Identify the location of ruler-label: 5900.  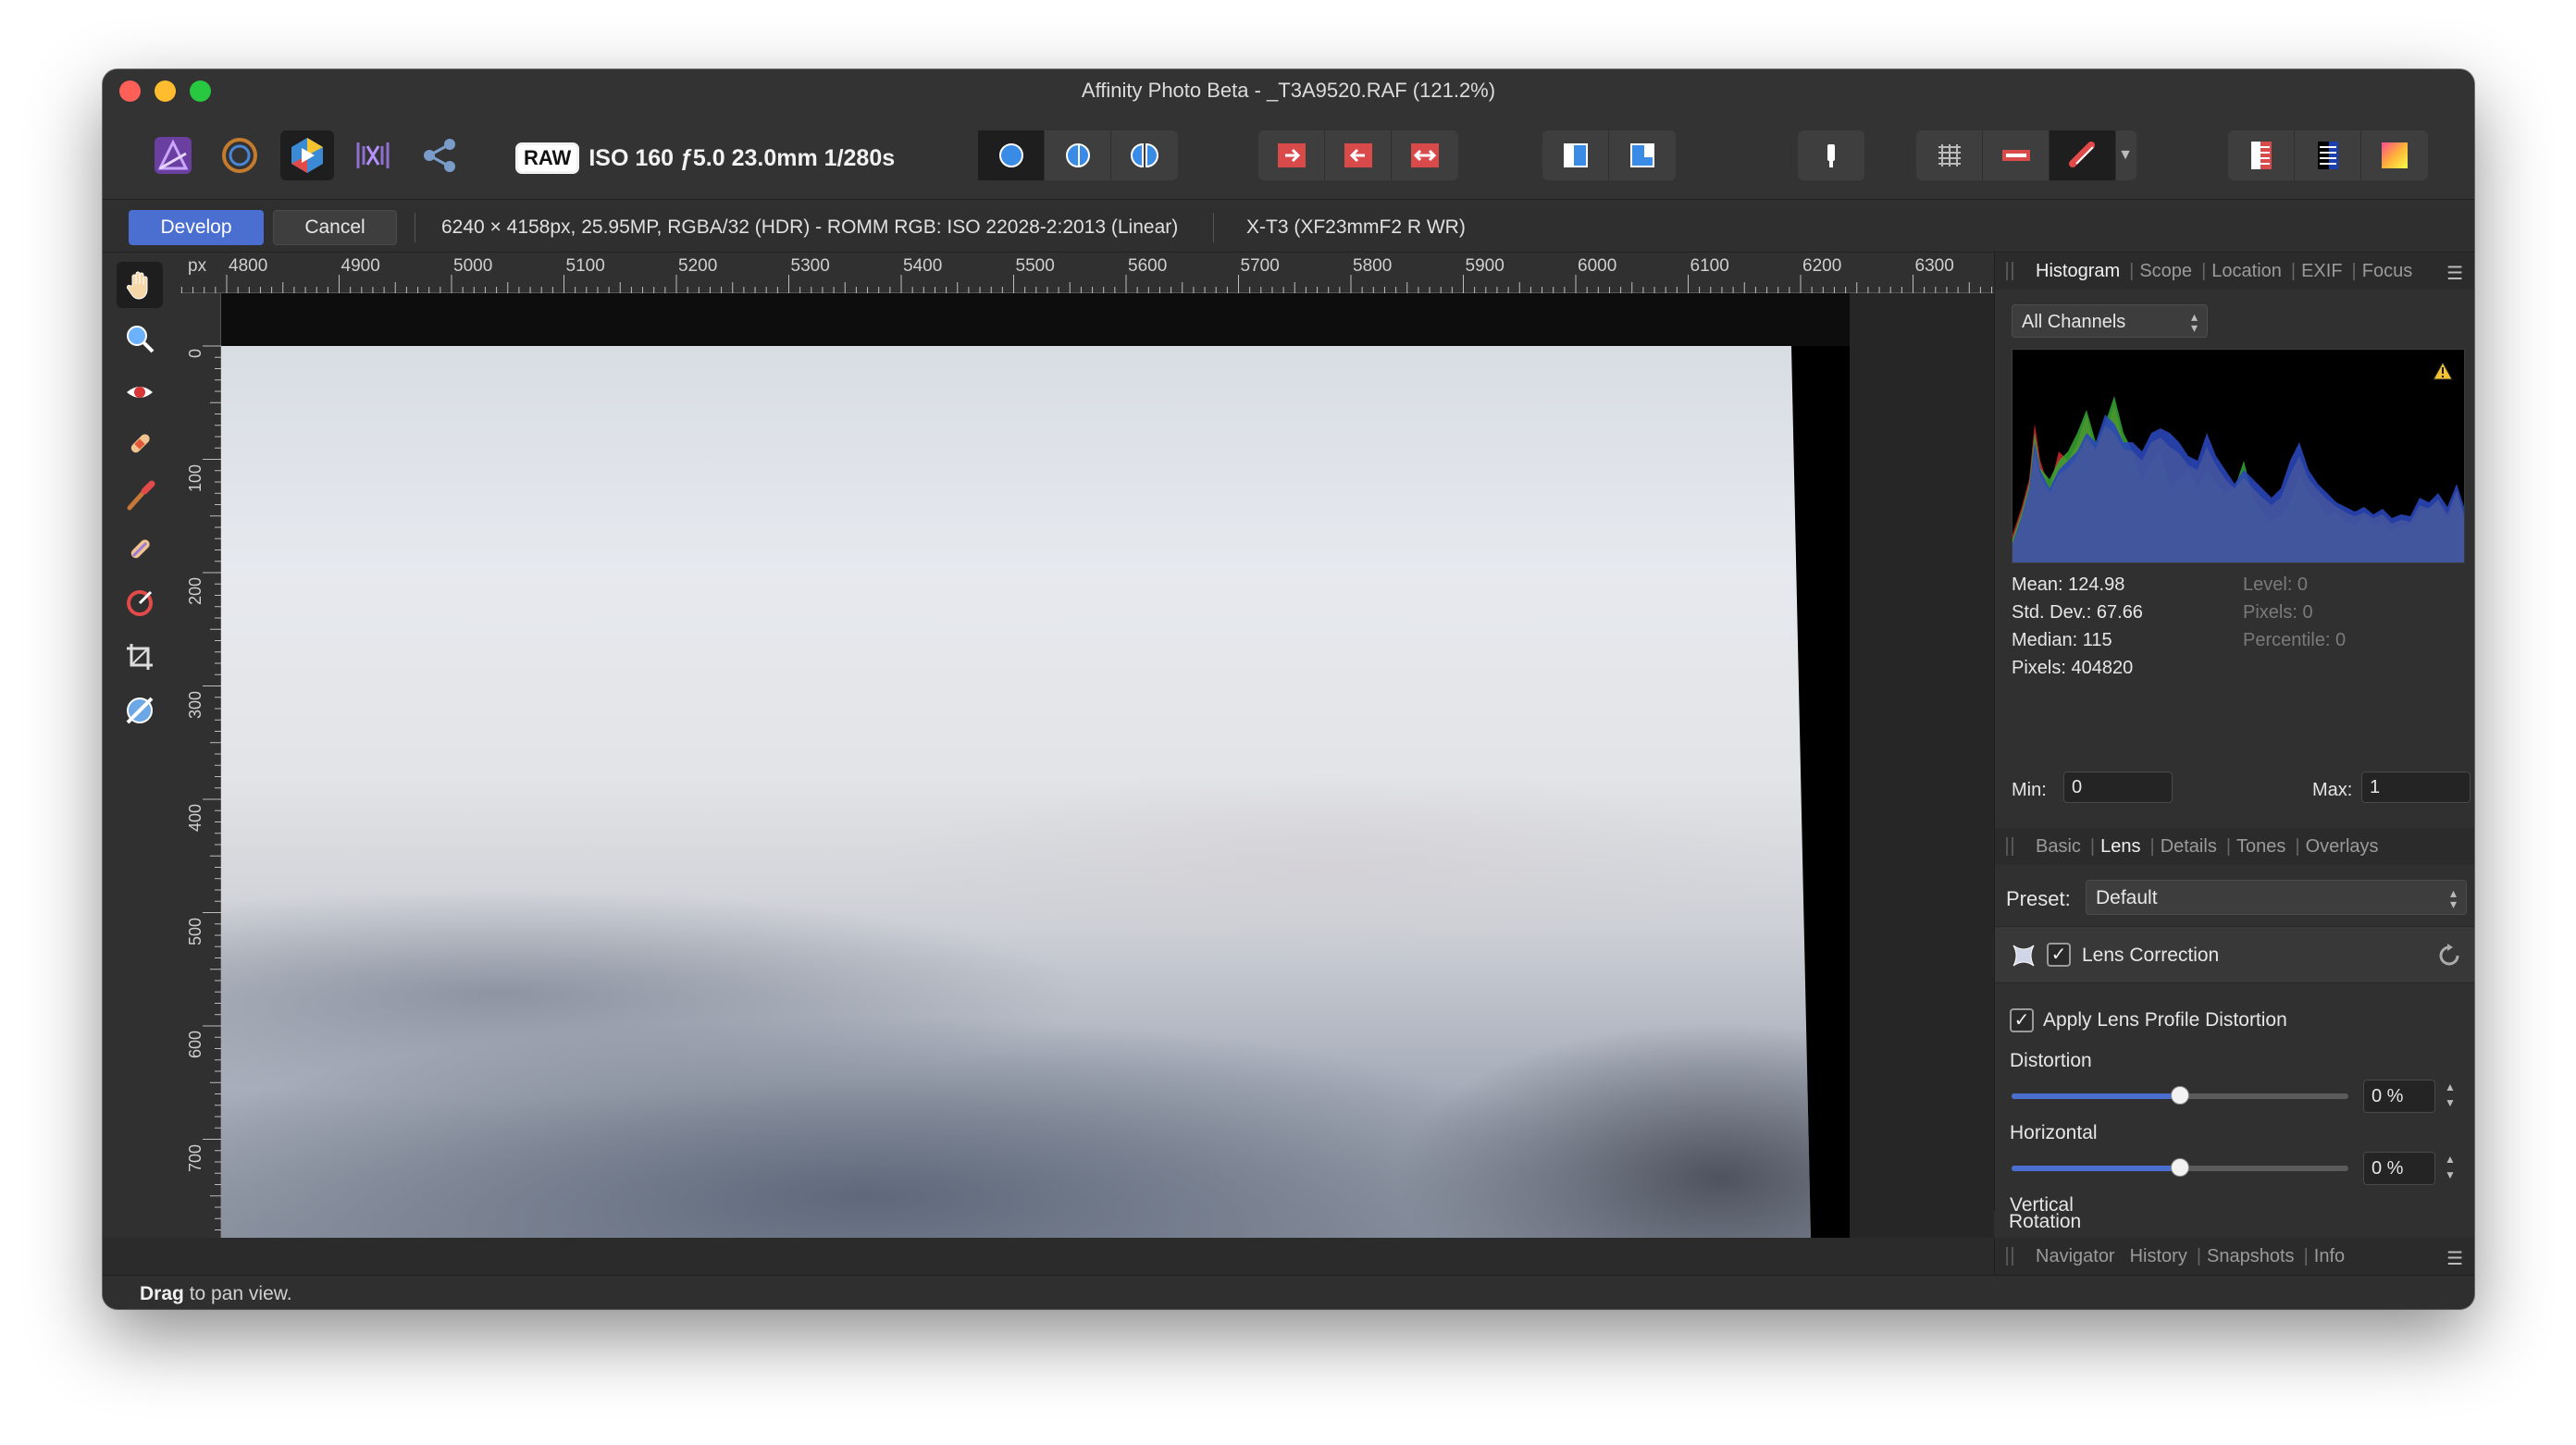
(1485, 266).